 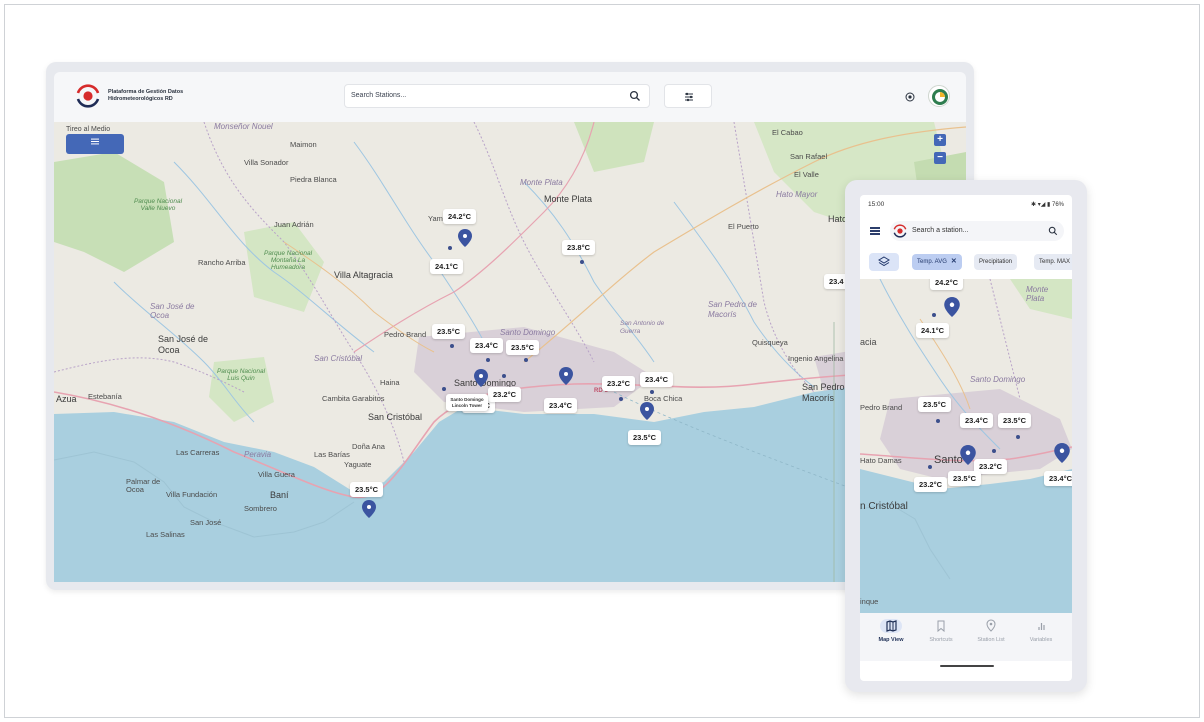 I want to click on nav-label: Map View, so click(x=891, y=640).